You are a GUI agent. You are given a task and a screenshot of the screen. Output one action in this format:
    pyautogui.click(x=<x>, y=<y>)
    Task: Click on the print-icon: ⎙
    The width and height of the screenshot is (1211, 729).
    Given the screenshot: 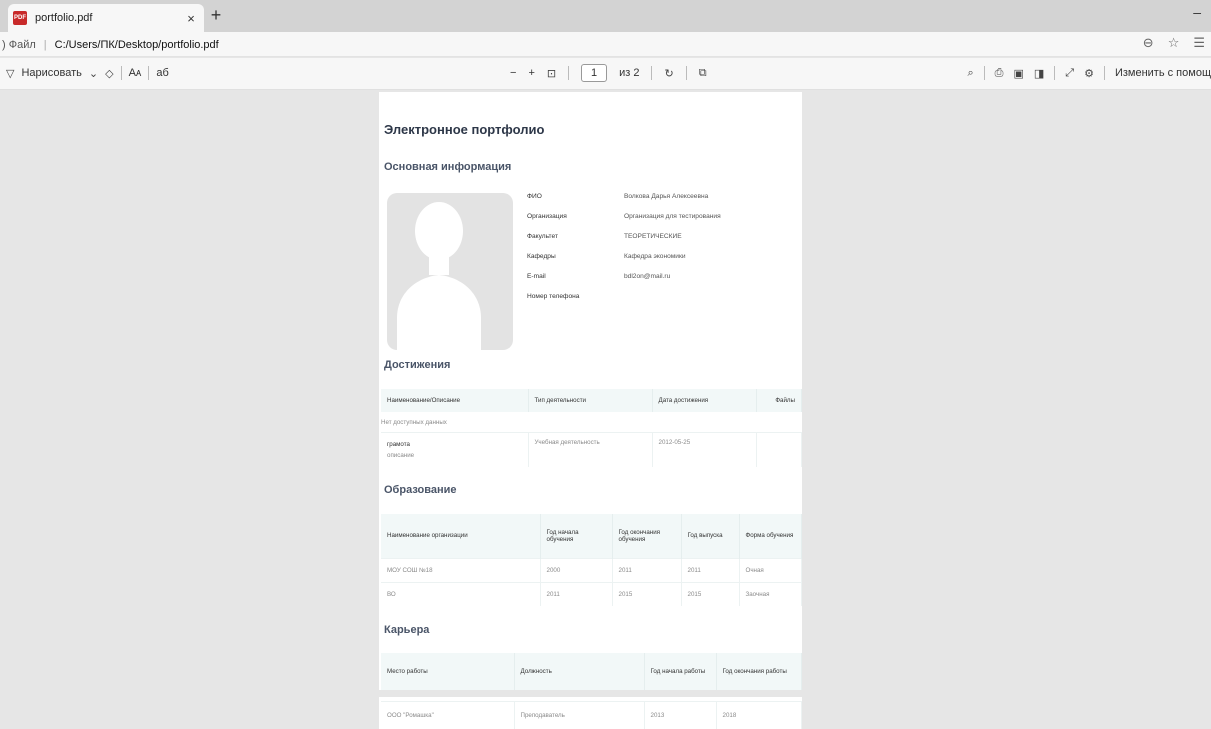 What is the action you would take?
    pyautogui.click(x=999, y=73)
    